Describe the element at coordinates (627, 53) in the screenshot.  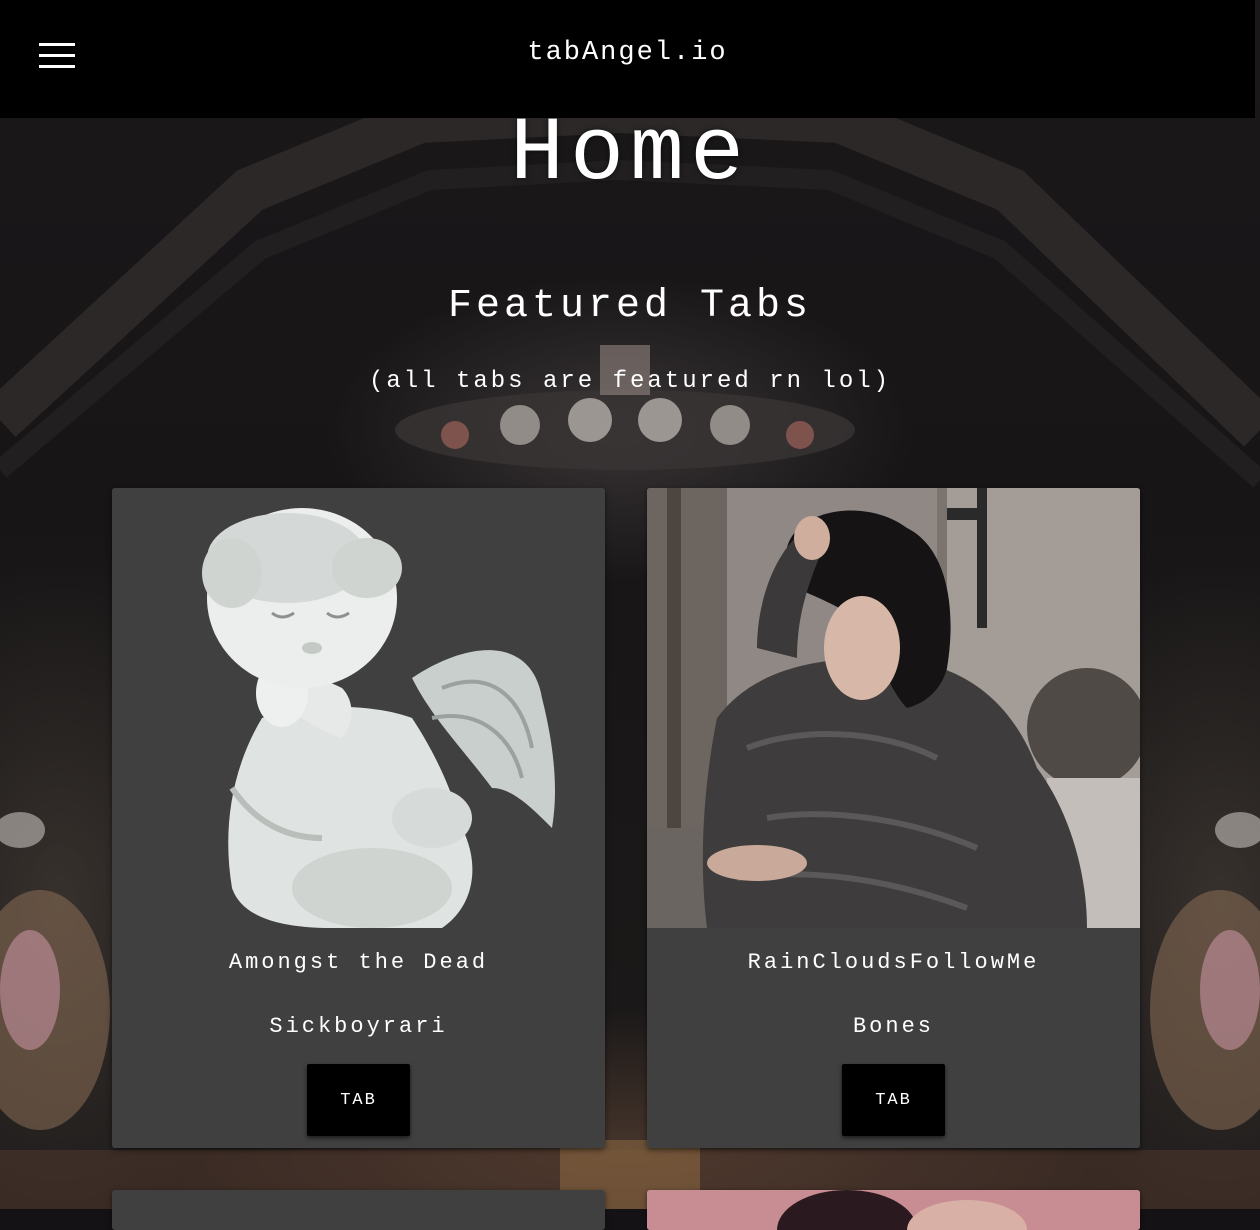
I see `site-brand: tabAngel.io` at that location.